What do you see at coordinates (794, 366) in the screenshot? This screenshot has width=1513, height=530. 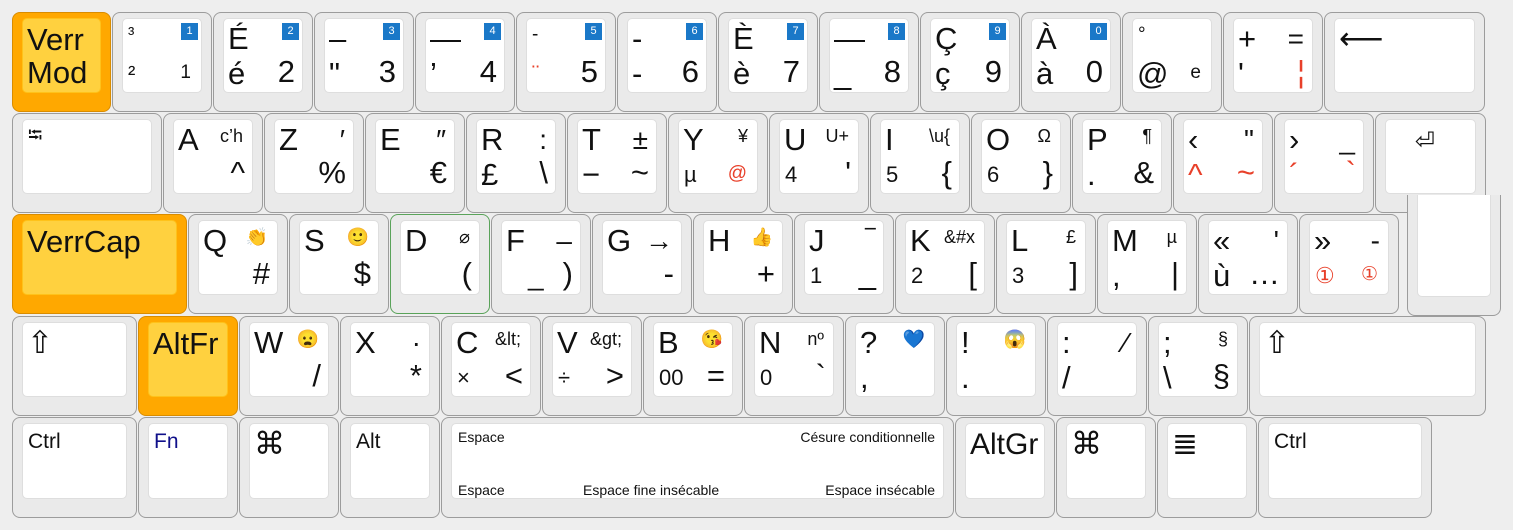 I see `key-letter-n: Nnº 0 `` at bounding box center [794, 366].